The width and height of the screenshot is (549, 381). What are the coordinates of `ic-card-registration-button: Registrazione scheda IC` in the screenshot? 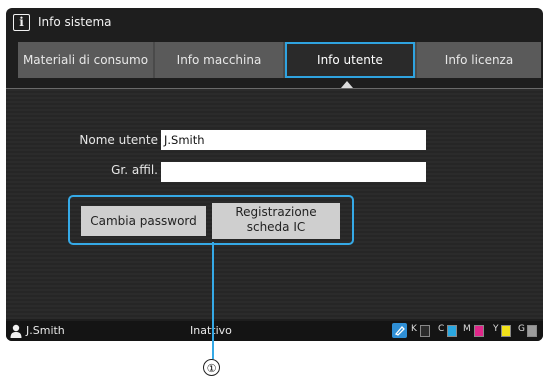 It's located at (276, 221).